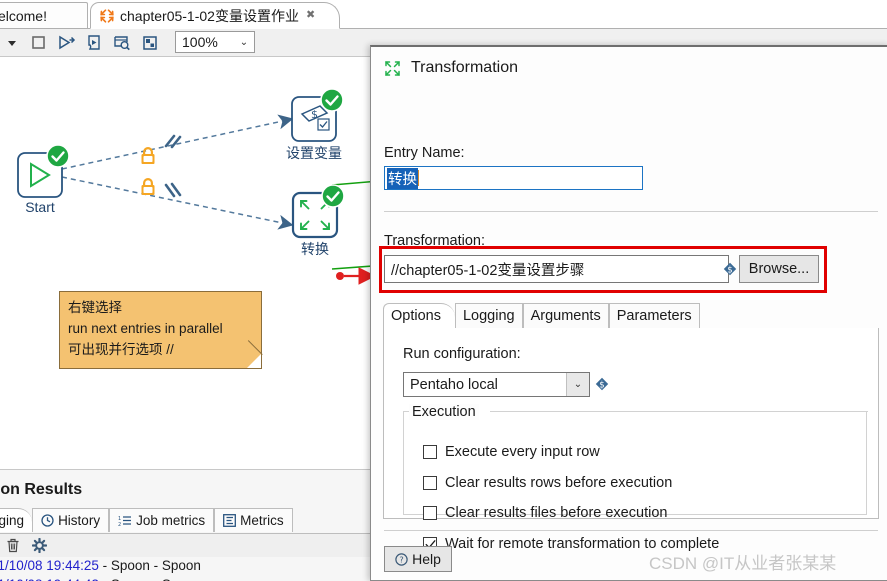 The image size is (887, 581). I want to click on lock-icon-lower, so click(148, 186).